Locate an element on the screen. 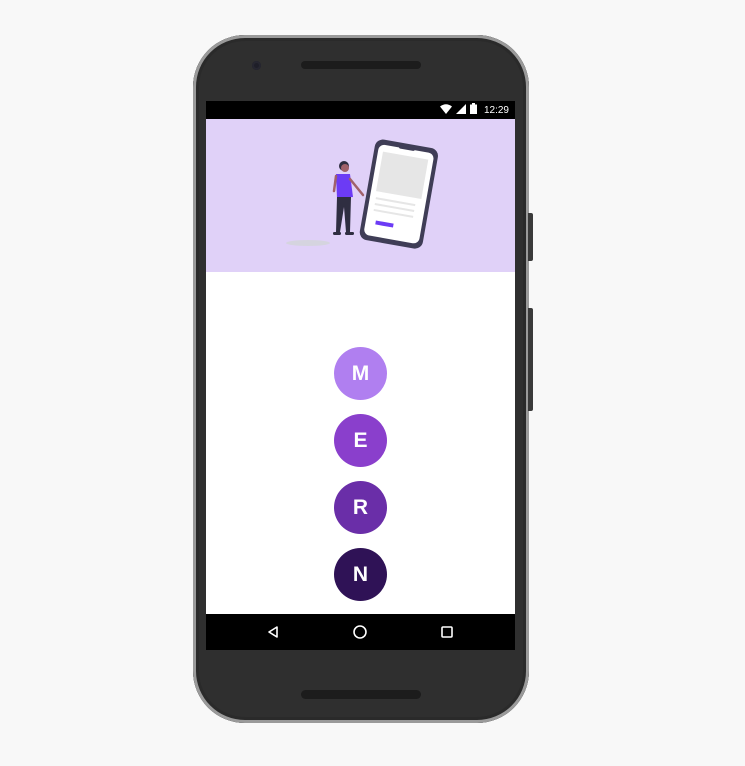 The height and width of the screenshot is (766, 745). person-with-phone-illustration is located at coordinates (362, 194).